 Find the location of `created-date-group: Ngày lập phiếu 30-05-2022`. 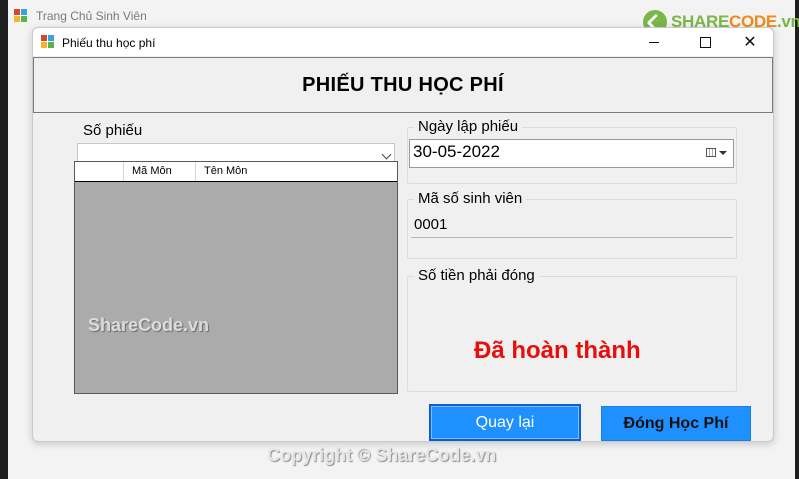

created-date-group: Ngày lập phiếu 30-05-2022 is located at coordinates (572, 151).